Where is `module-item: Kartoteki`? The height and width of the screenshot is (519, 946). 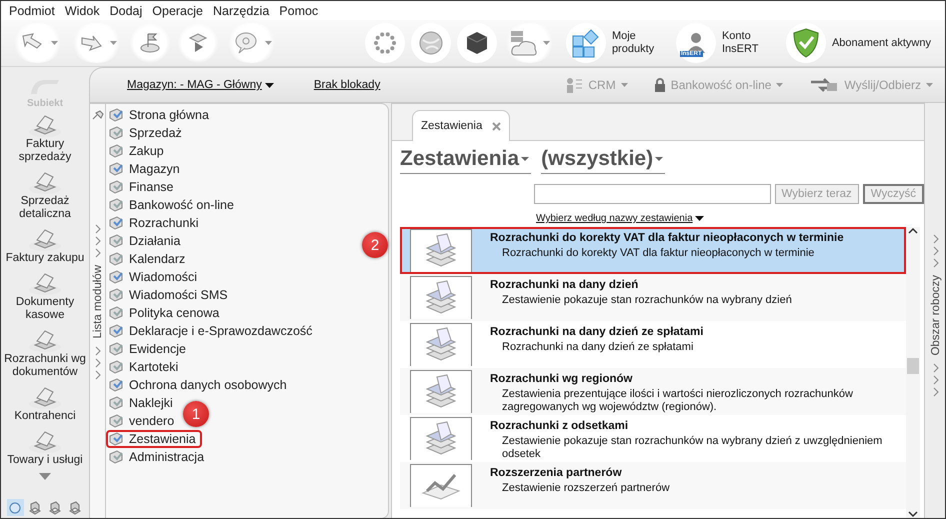
module-item: Kartoteki is located at coordinates (145, 367).